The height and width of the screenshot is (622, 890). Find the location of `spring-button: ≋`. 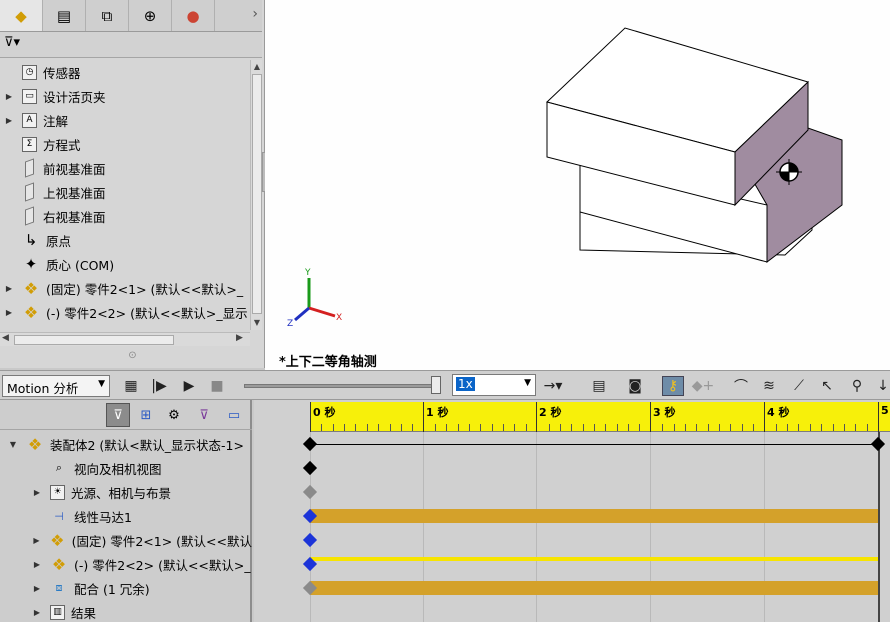

spring-button: ≋ is located at coordinates (769, 386).